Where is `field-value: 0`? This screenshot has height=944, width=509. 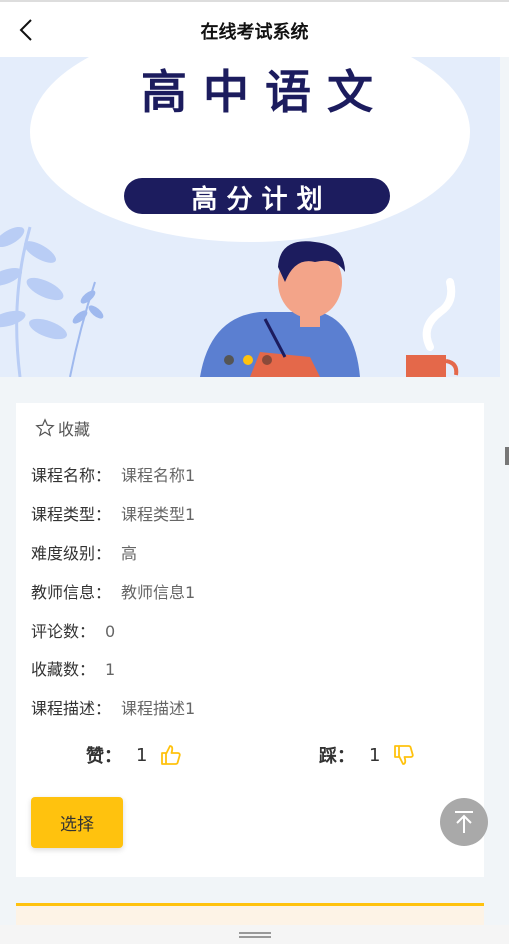 field-value: 0 is located at coordinates (110, 631).